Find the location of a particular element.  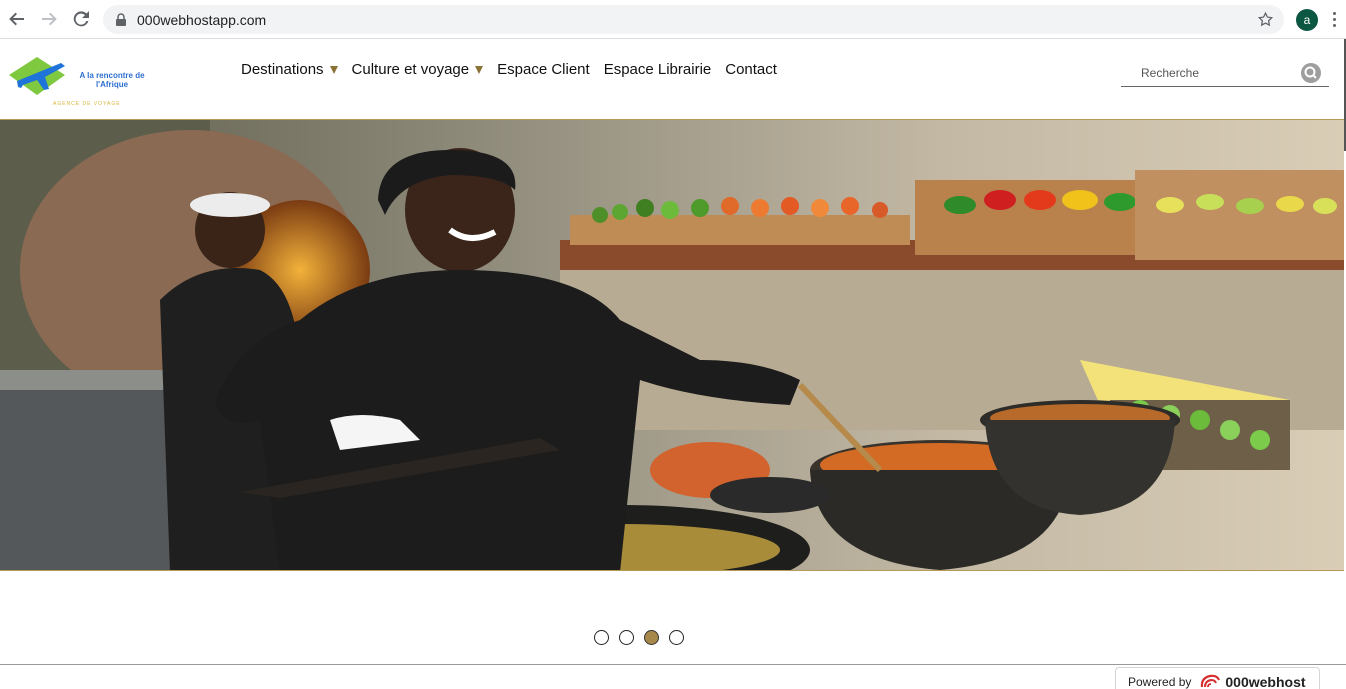

forward-arrow-icon is located at coordinates (49, 19).